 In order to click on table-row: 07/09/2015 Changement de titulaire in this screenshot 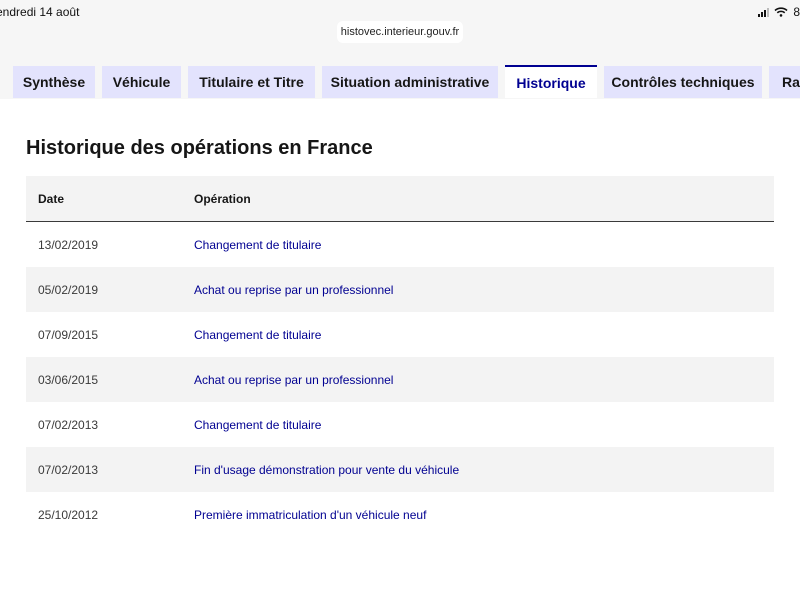, I will do `click(400, 334)`.